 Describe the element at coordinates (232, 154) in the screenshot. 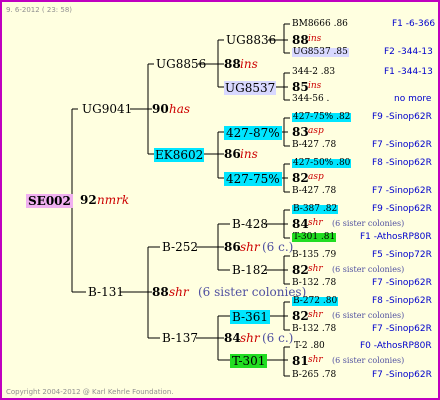

I see `g3-b-year: 86` at that location.